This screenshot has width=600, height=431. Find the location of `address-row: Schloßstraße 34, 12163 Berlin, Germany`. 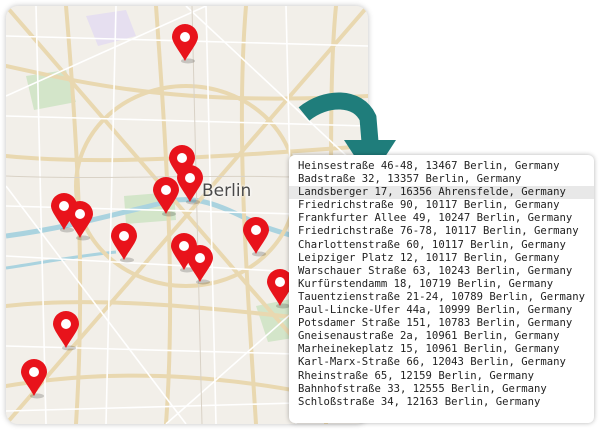

address-row: Schloßstraße 34, 12163 Berlin, Germany is located at coordinates (441, 402).